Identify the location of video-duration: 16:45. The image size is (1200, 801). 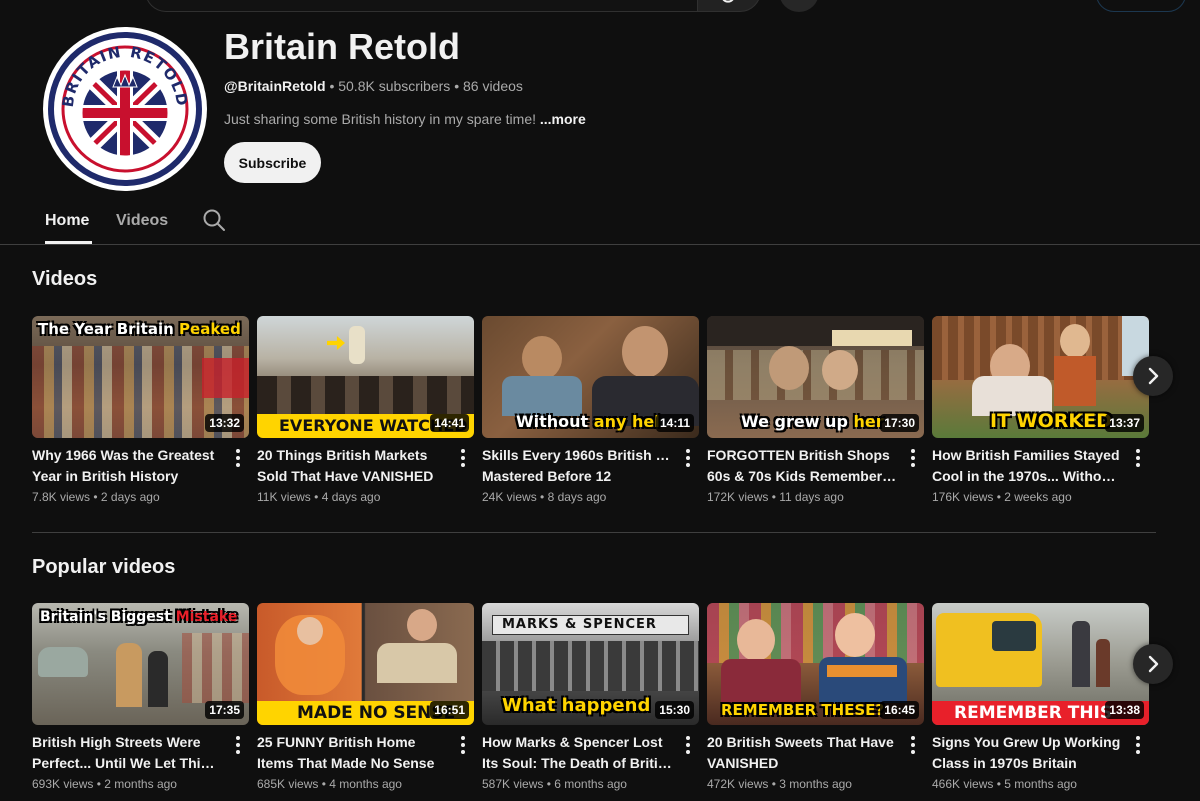
(899, 710).